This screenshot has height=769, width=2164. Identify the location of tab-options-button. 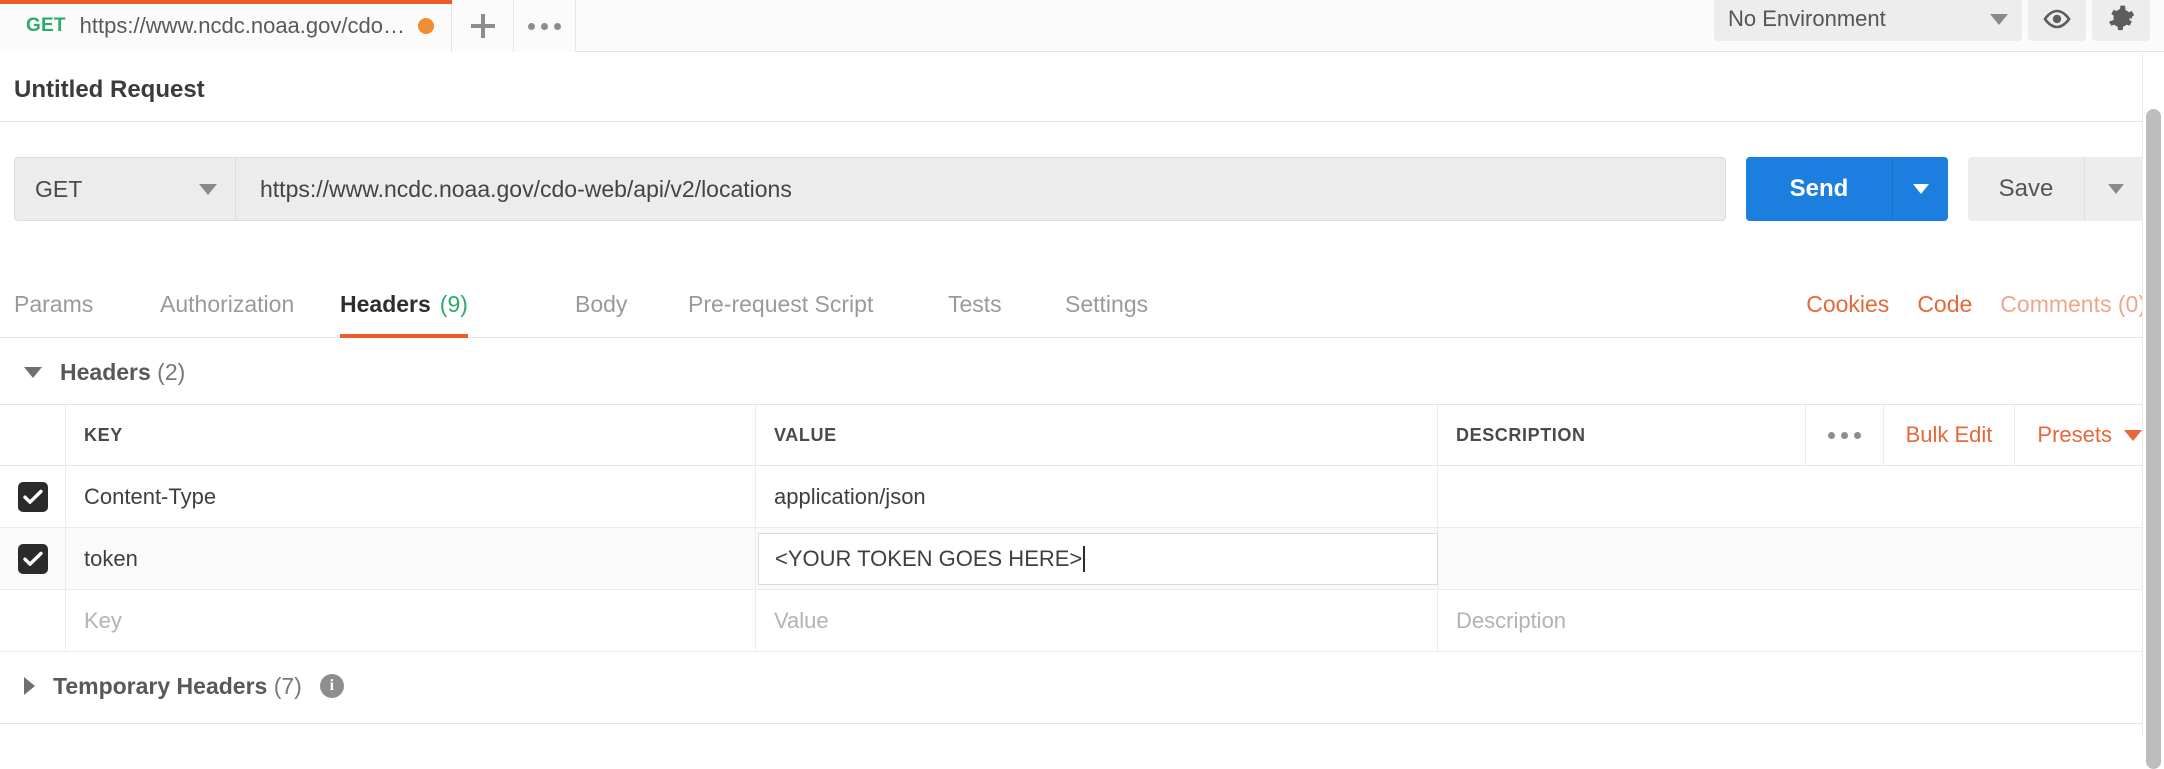
(545, 26).